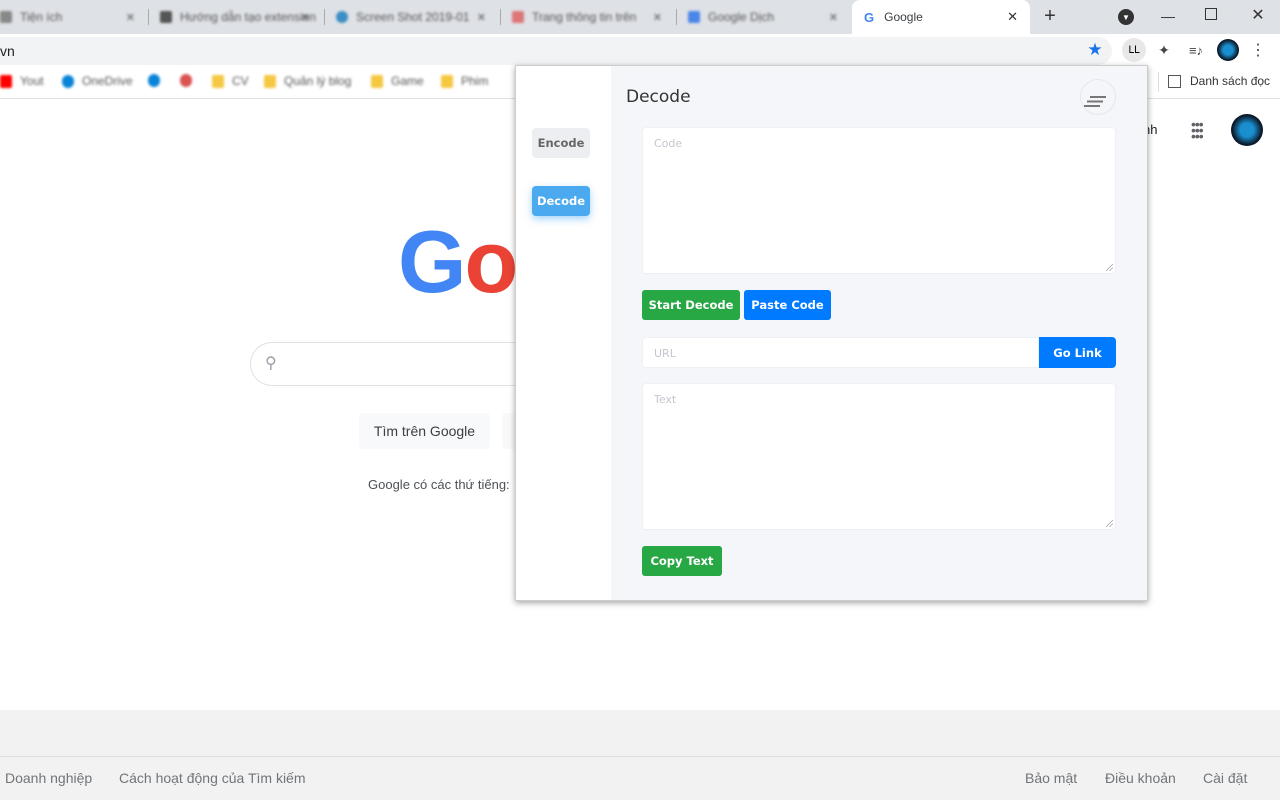 The width and height of the screenshot is (1280, 800). What do you see at coordinates (407, 81) in the screenshot?
I see `bookmark-label: Game` at bounding box center [407, 81].